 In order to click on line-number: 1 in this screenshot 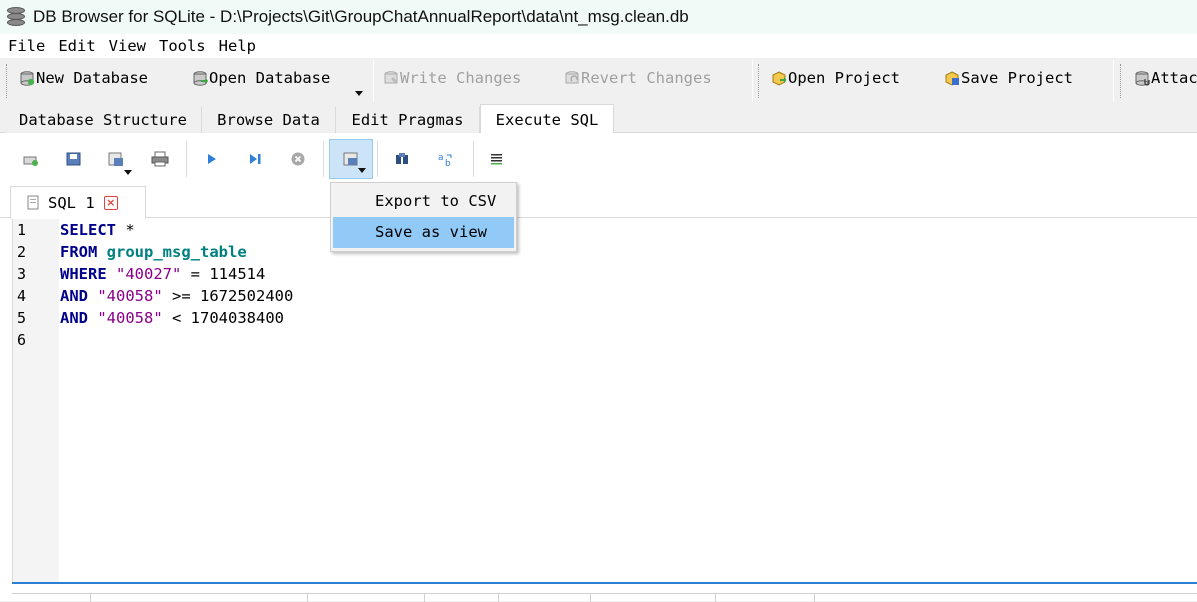, I will do `click(22, 230)`.